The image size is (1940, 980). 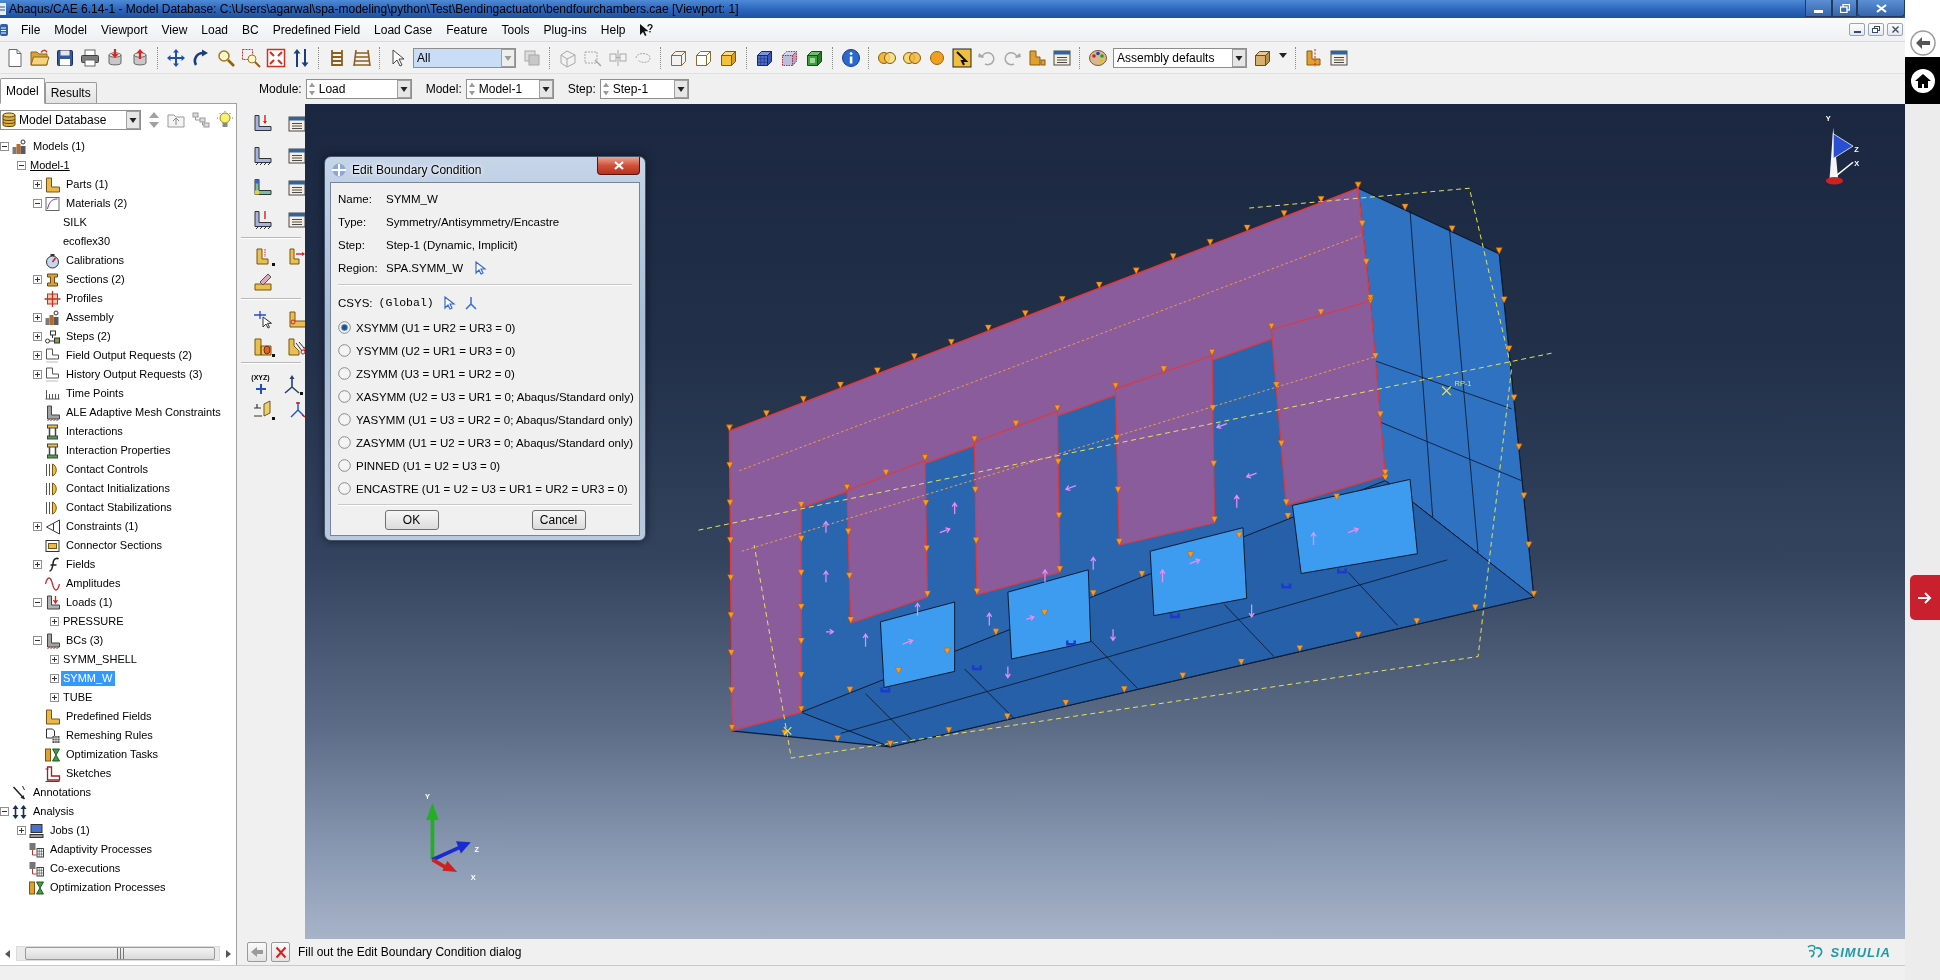 What do you see at coordinates (263, 319) in the screenshot?
I see `crosshair-cursor-icon` at bounding box center [263, 319].